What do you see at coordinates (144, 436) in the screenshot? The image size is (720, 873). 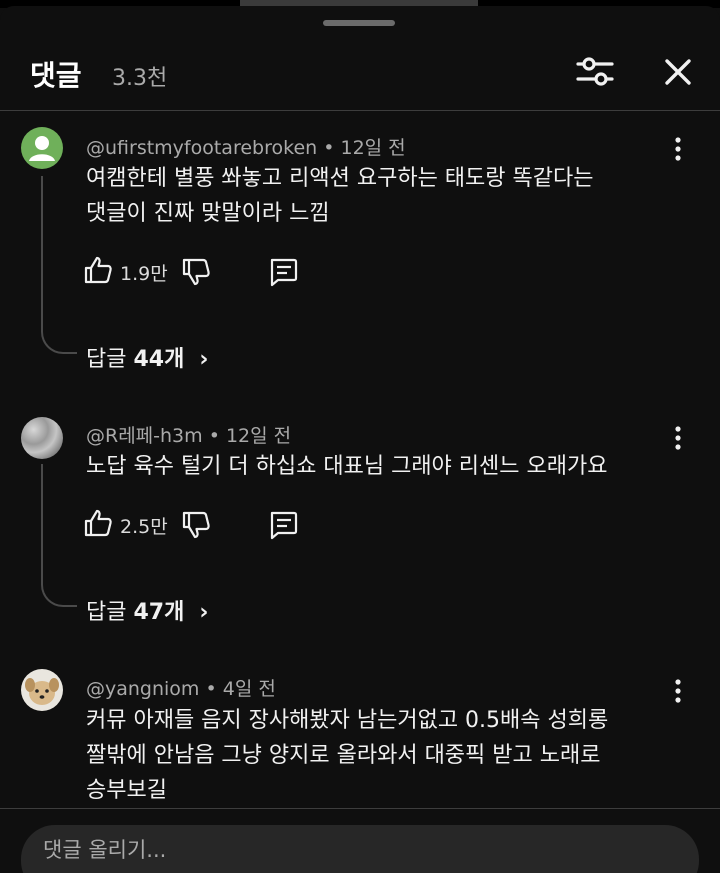 I see `comment-author: @R레페-h3m` at bounding box center [144, 436].